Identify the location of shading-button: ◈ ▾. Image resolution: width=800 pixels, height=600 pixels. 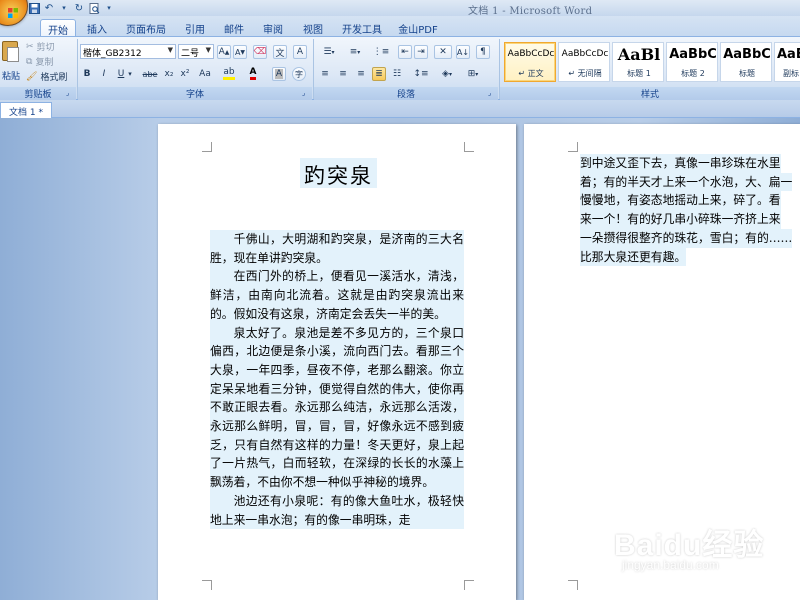
(447, 74).